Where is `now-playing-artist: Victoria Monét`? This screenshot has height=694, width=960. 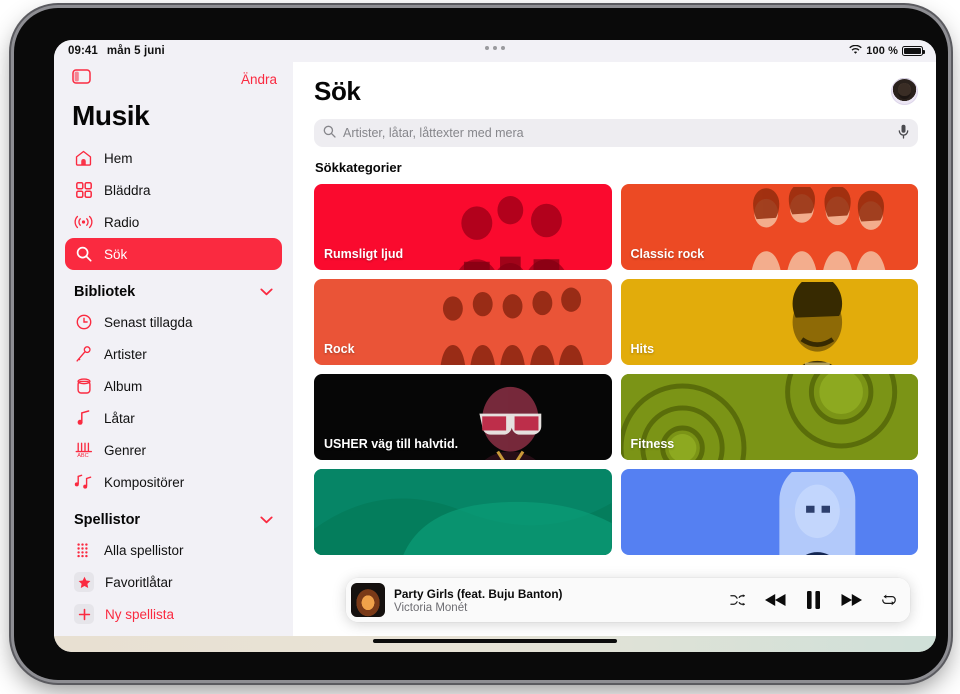
now-playing-artist: Victoria Monét is located at coordinates (431, 607).